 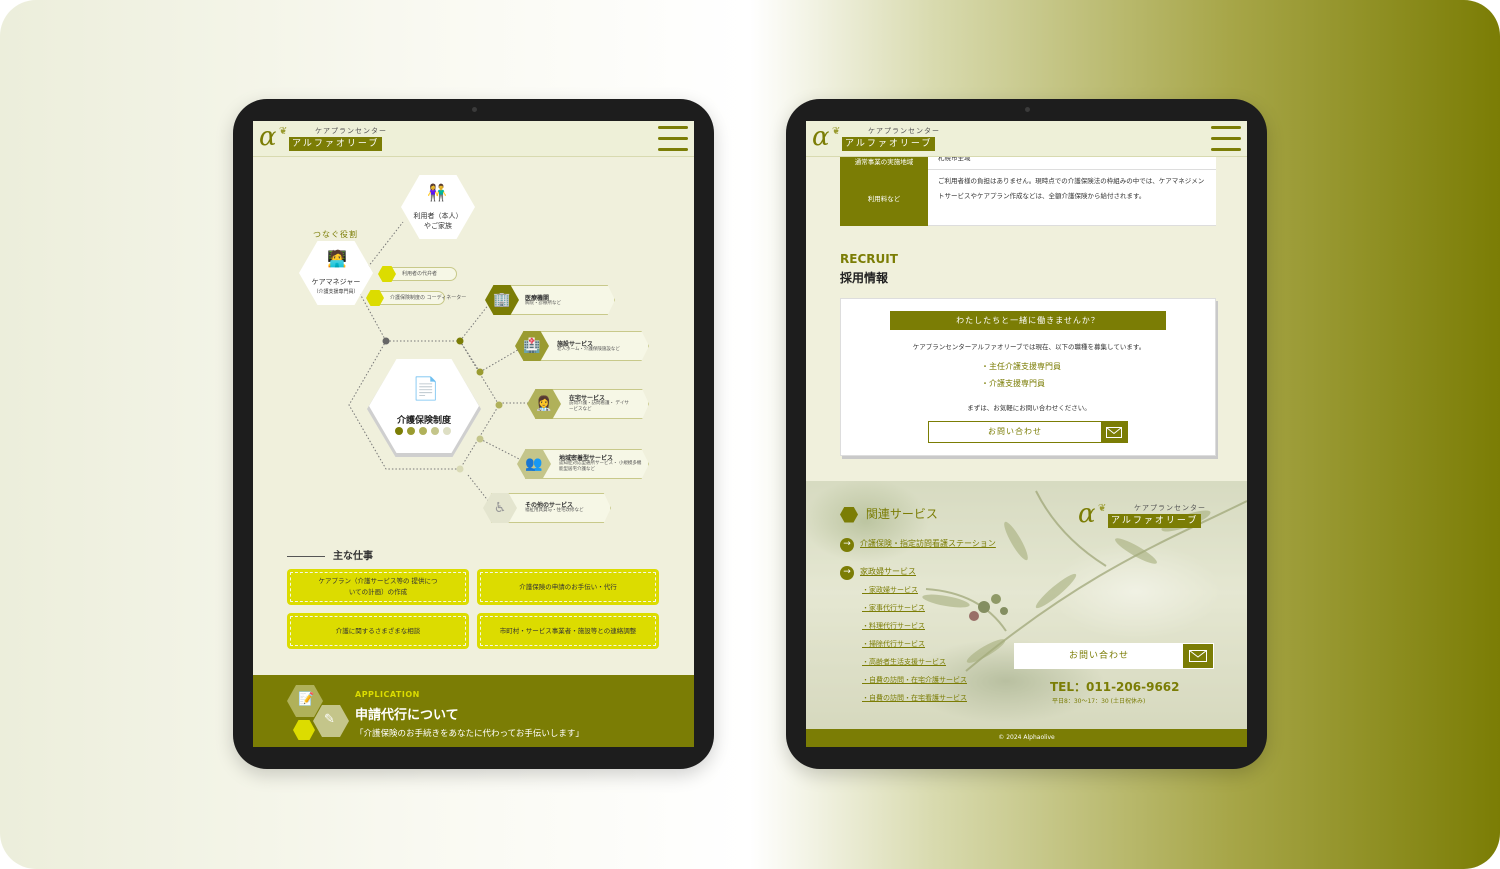 What do you see at coordinates (407, 715) in the screenshot?
I see `application-title: 申請代行について` at bounding box center [407, 715].